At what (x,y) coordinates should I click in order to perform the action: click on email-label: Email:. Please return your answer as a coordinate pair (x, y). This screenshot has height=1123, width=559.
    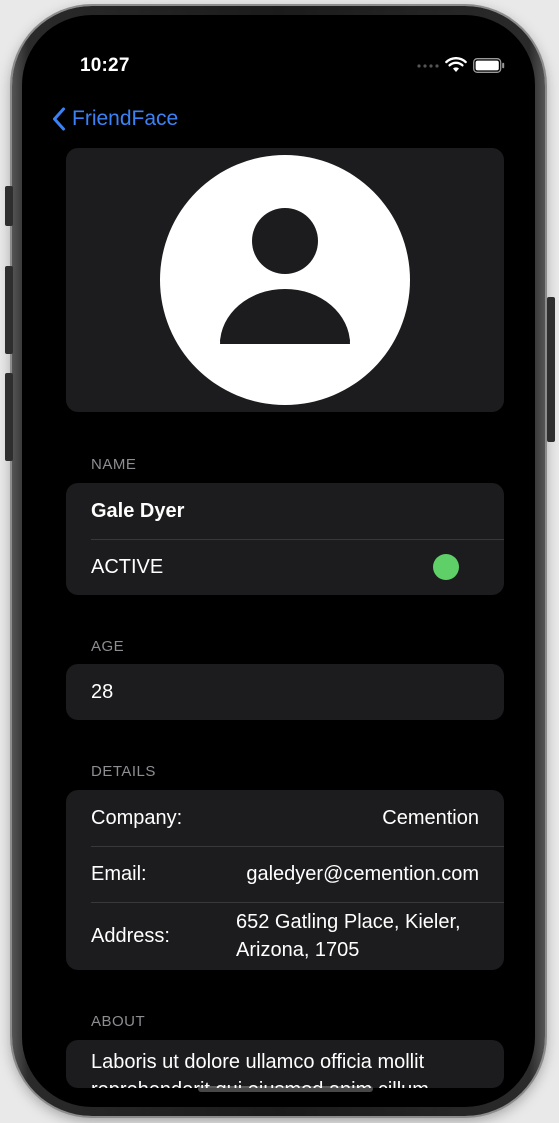
    Looking at the image, I should click on (119, 873).